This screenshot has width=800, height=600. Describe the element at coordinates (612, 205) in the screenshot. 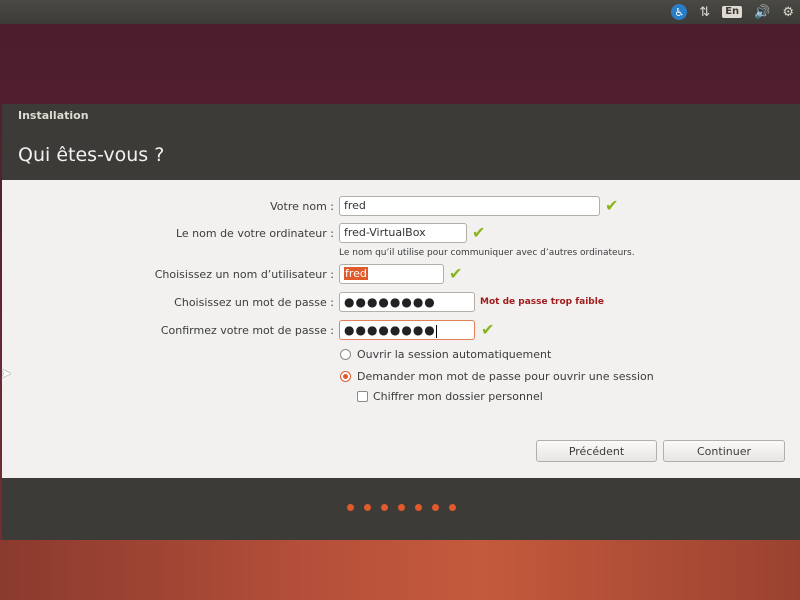

I see `name-check-icon: ✔` at that location.